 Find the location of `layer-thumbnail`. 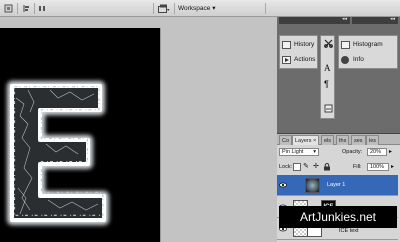

layer-thumbnail is located at coordinates (312, 185).